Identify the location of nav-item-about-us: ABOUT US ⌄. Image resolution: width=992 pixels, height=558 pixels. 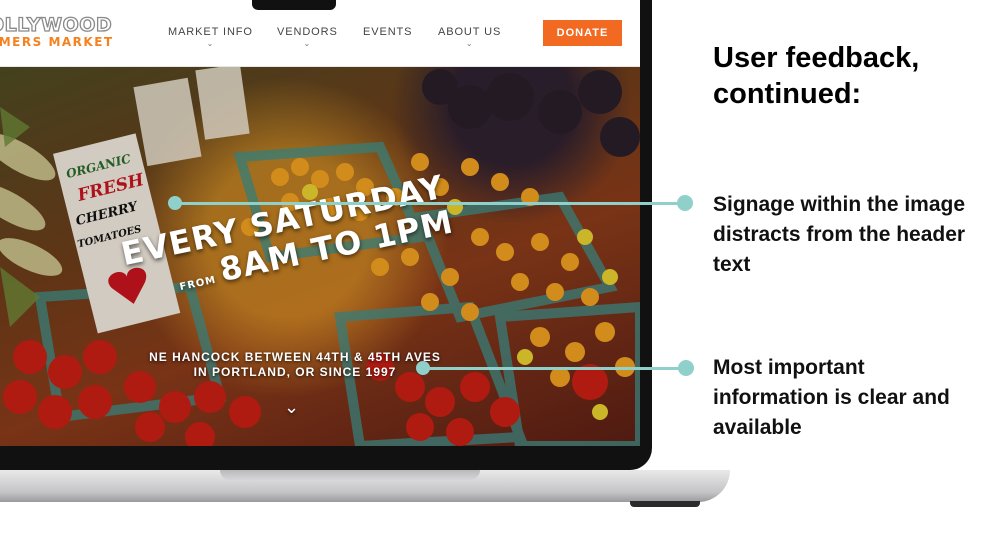
(469, 37).